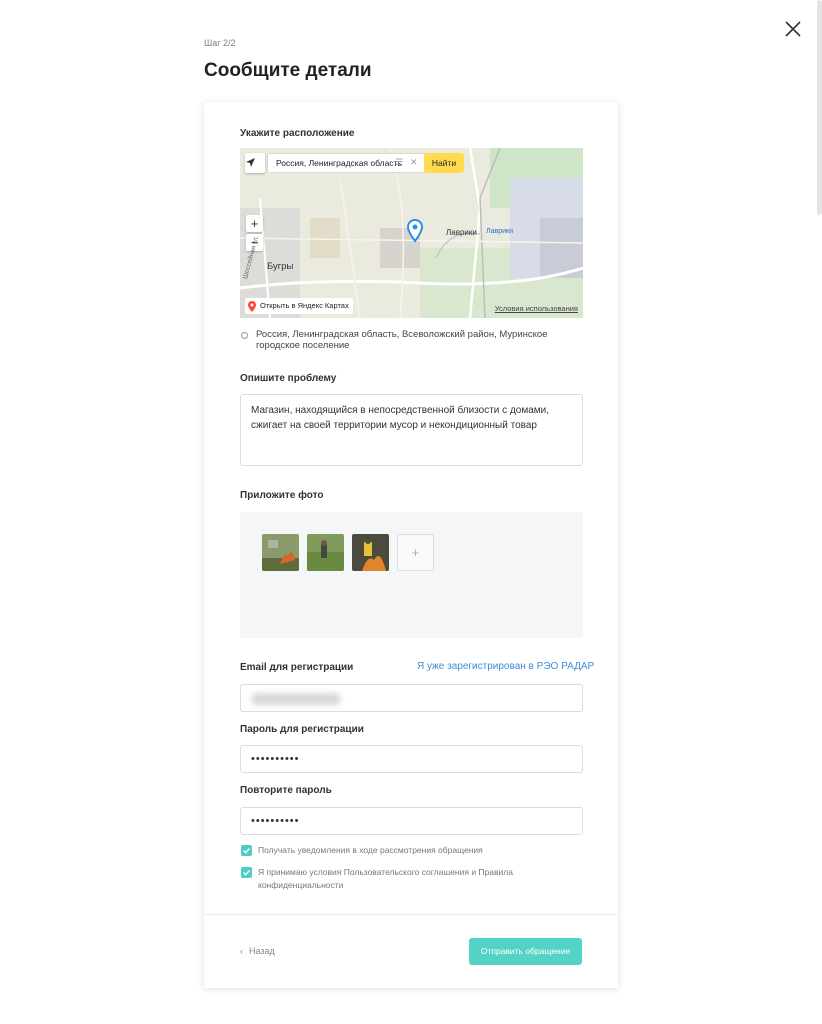 This screenshot has width=822, height=1024. What do you see at coordinates (286, 790) in the screenshot?
I see `repeat-password-label: Повторите пароль` at bounding box center [286, 790].